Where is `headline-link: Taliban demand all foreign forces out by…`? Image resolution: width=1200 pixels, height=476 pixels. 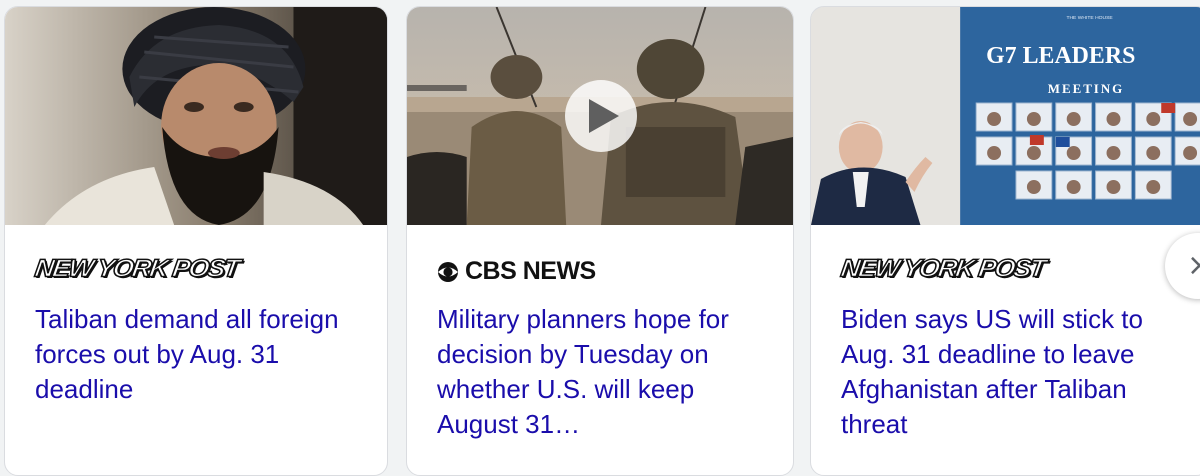 headline-link: Taliban demand all foreign forces out by… is located at coordinates (200, 354).